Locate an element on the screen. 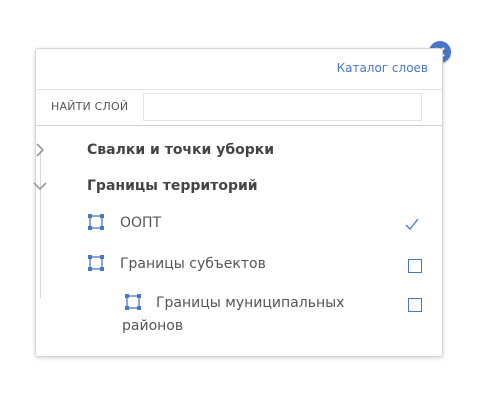  group-boundaries: Границы территорий is located at coordinates (144, 186).